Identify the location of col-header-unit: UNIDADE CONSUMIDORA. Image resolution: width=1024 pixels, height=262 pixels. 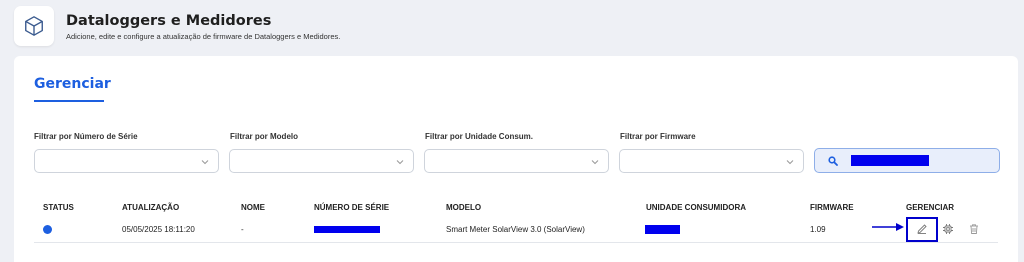
(696, 207).